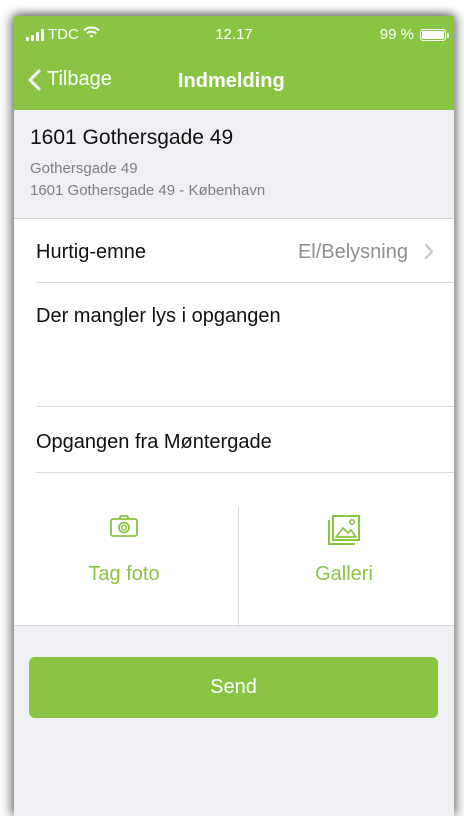 The width and height of the screenshot is (464, 816). I want to click on gallery-label: Galleri, so click(344, 574).